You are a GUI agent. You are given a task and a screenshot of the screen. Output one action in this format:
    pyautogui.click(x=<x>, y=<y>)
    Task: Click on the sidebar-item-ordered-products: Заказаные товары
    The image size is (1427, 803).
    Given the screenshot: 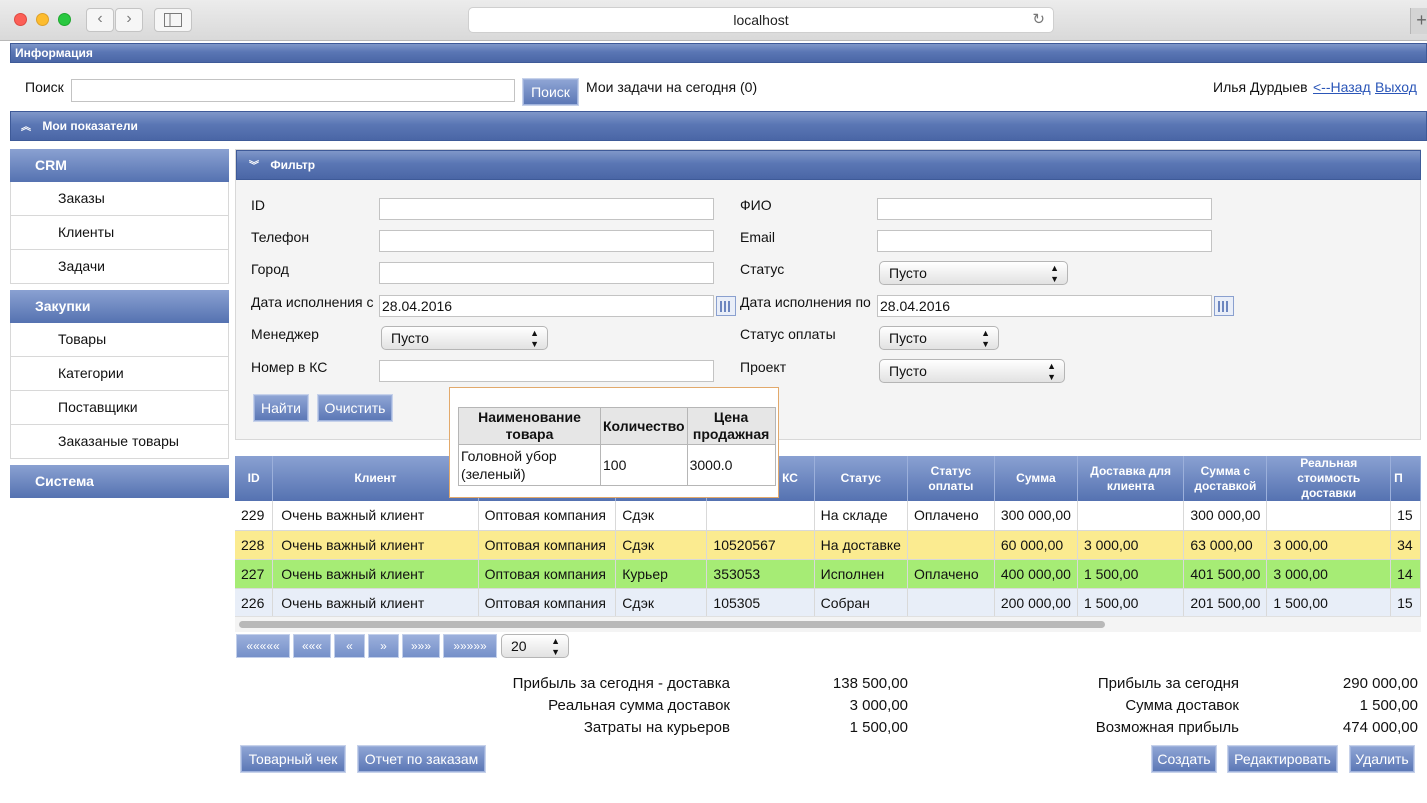 What is the action you would take?
    pyautogui.click(x=119, y=442)
    